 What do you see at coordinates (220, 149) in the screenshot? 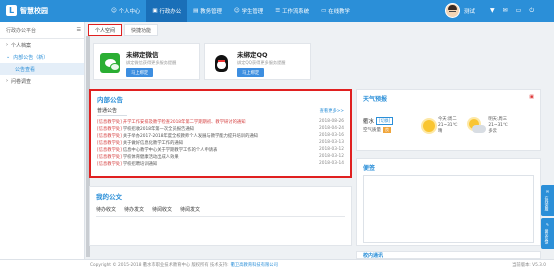
I see `announcement-row: [信息教学处] 信息中心教学中心关于学期教学工作的个人申请表 2018-03-12` at bounding box center [220, 149].